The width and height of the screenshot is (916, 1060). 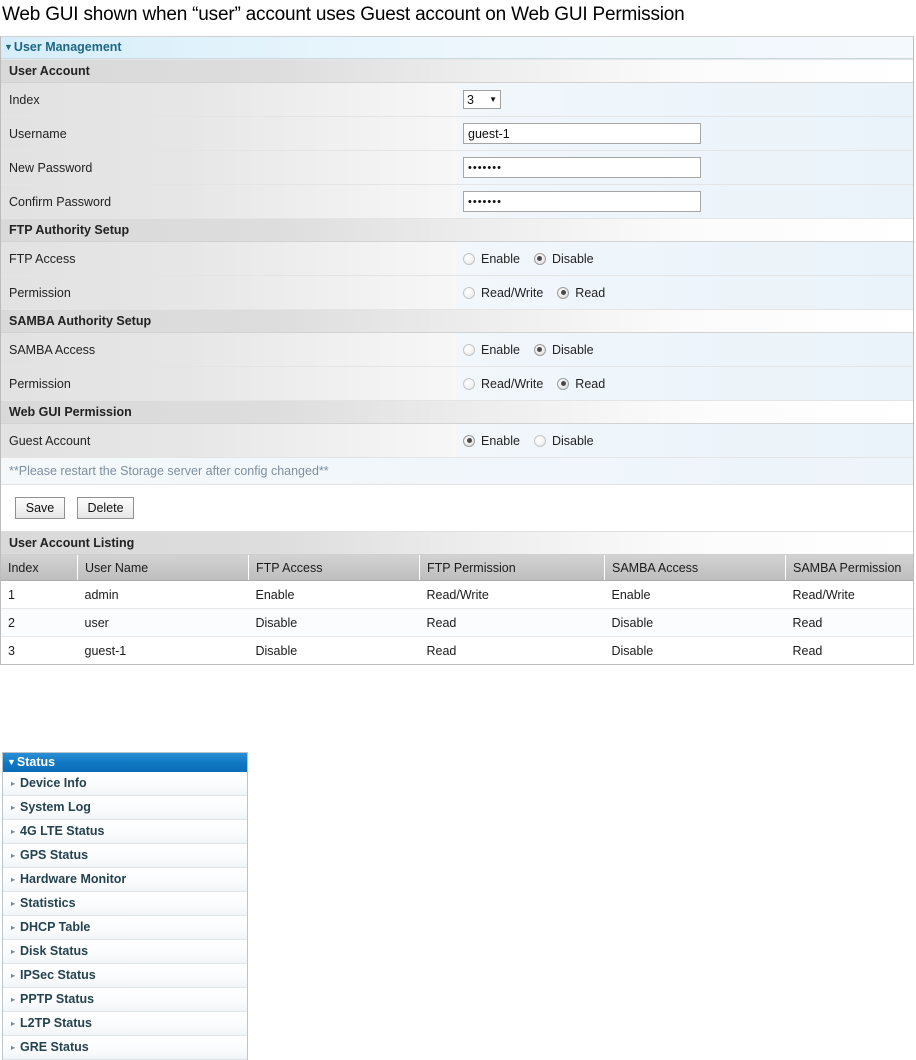 What do you see at coordinates (229, 349) in the screenshot?
I see `samba-access-label: SAMBA Access` at bounding box center [229, 349].